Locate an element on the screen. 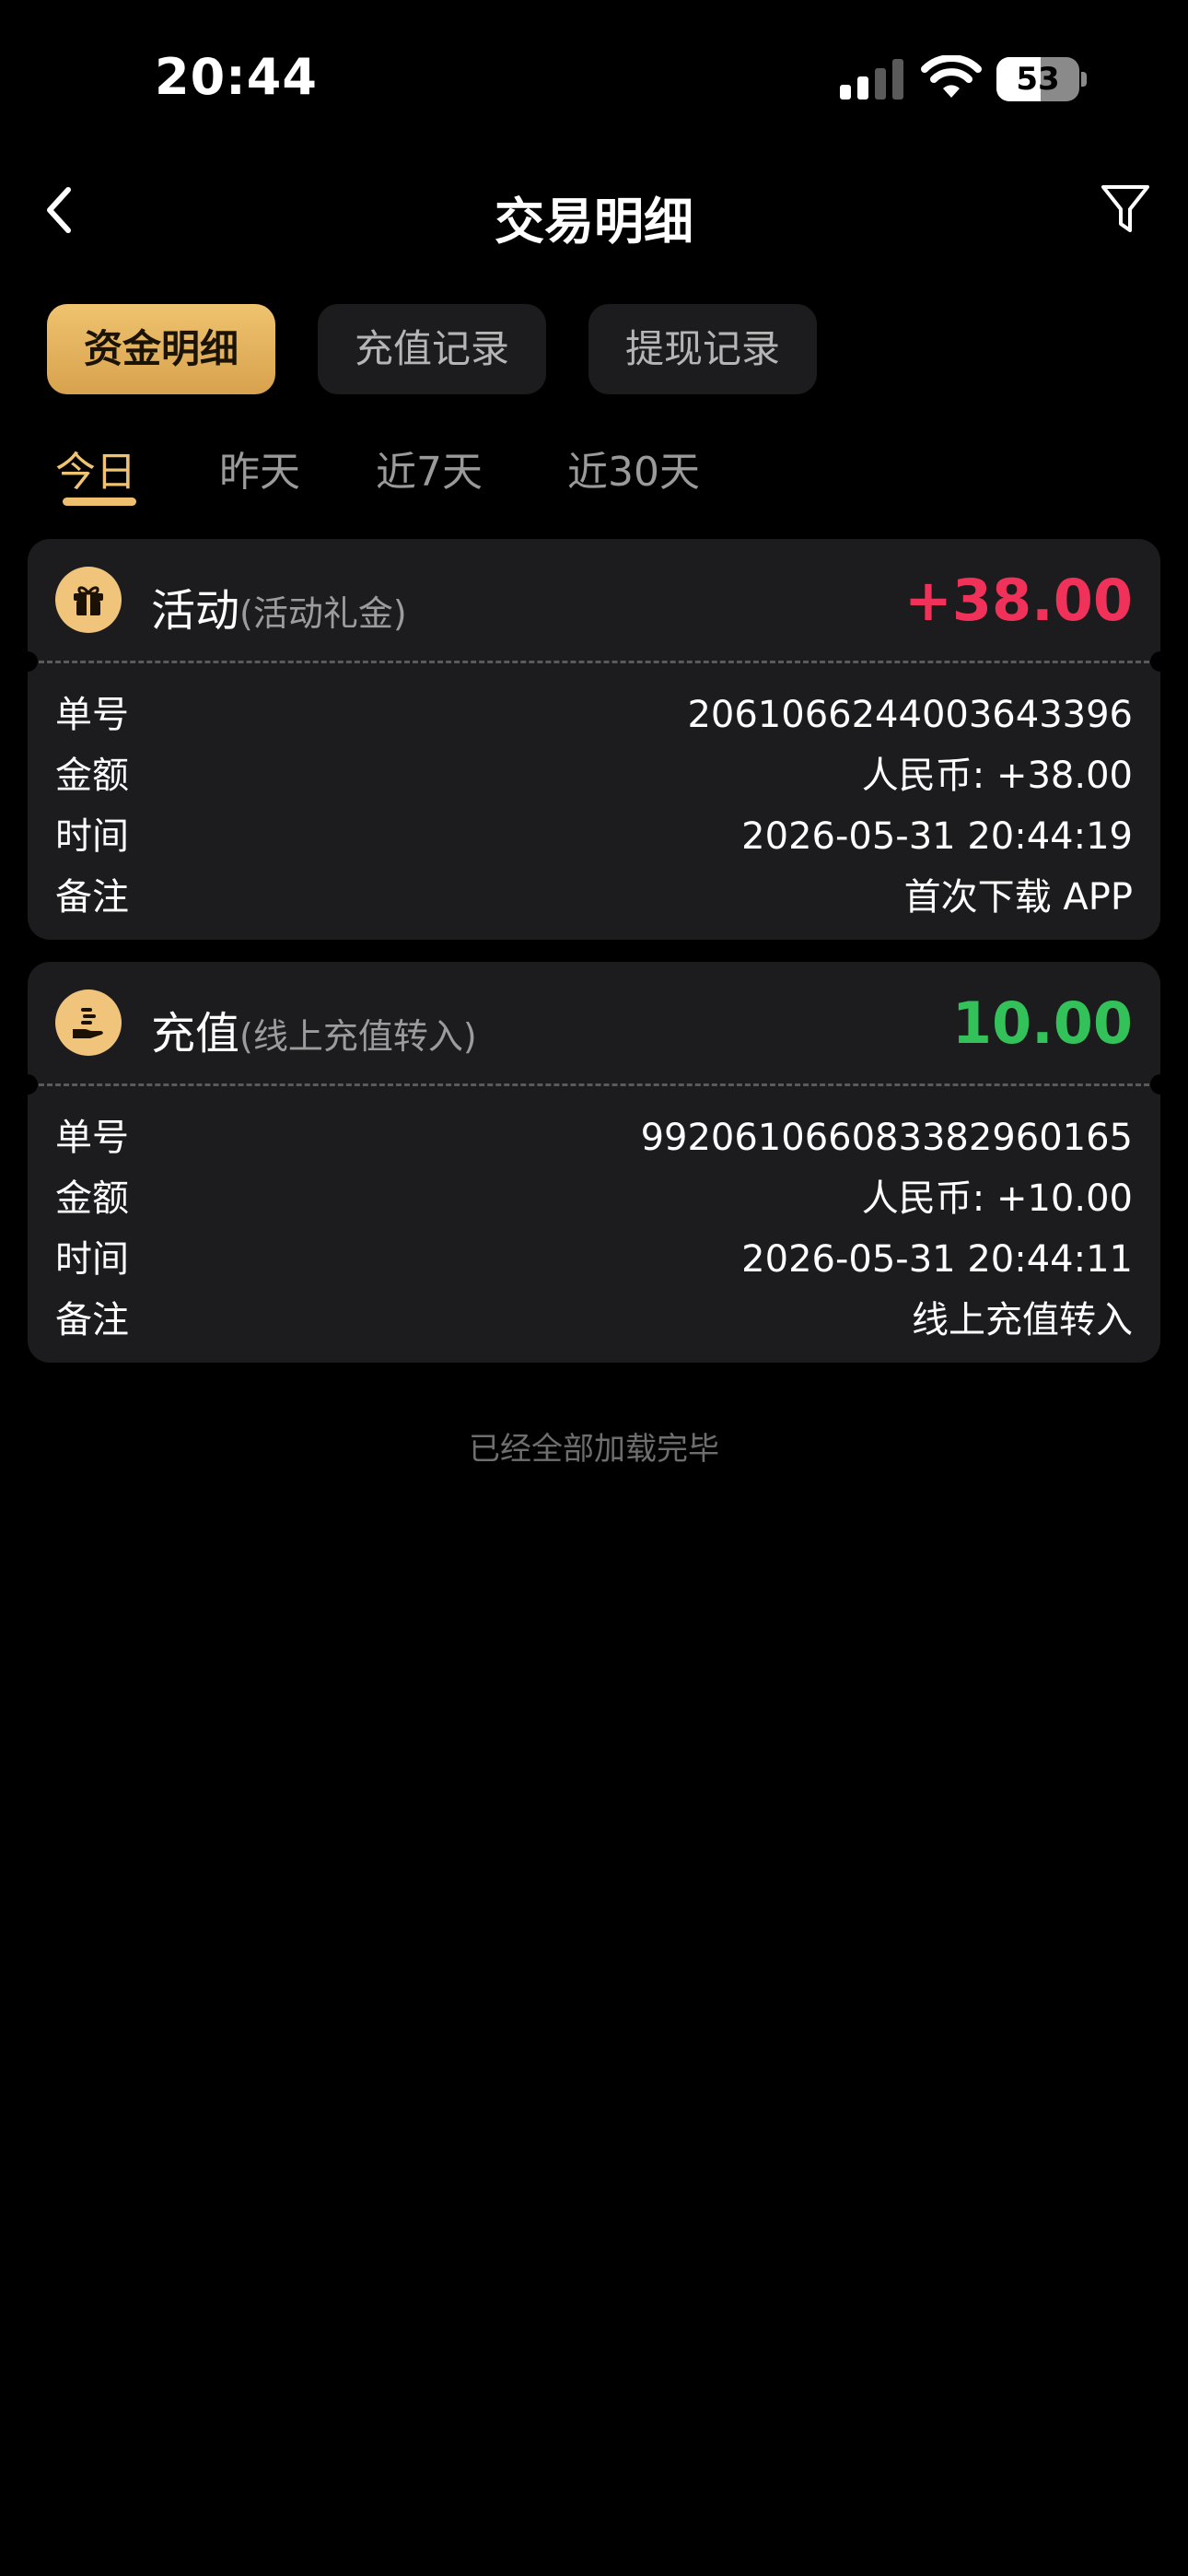  transaction-subtype: (线上充值转入) is located at coordinates (358, 1036).